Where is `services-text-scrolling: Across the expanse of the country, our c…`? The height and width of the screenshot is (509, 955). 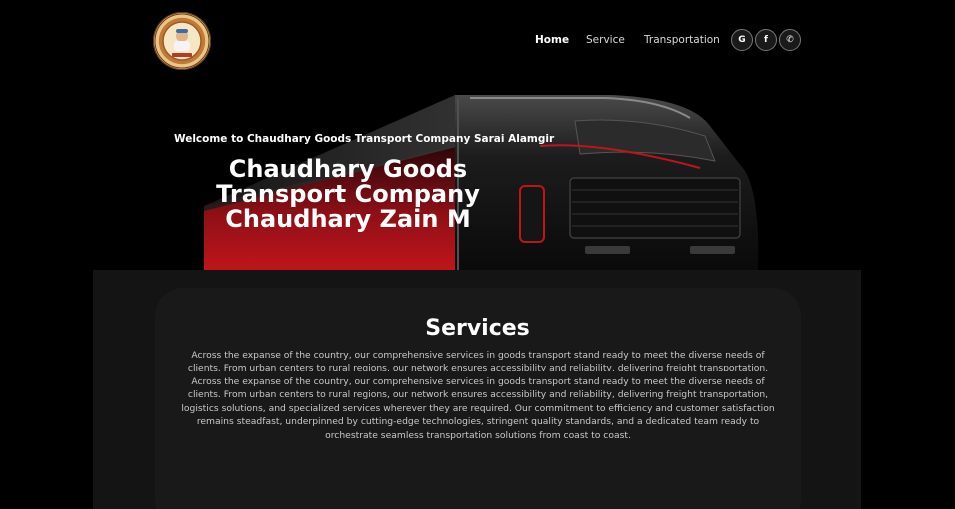
services-text-scrolling: Across the expanse of the country, our c… is located at coordinates (478, 360).